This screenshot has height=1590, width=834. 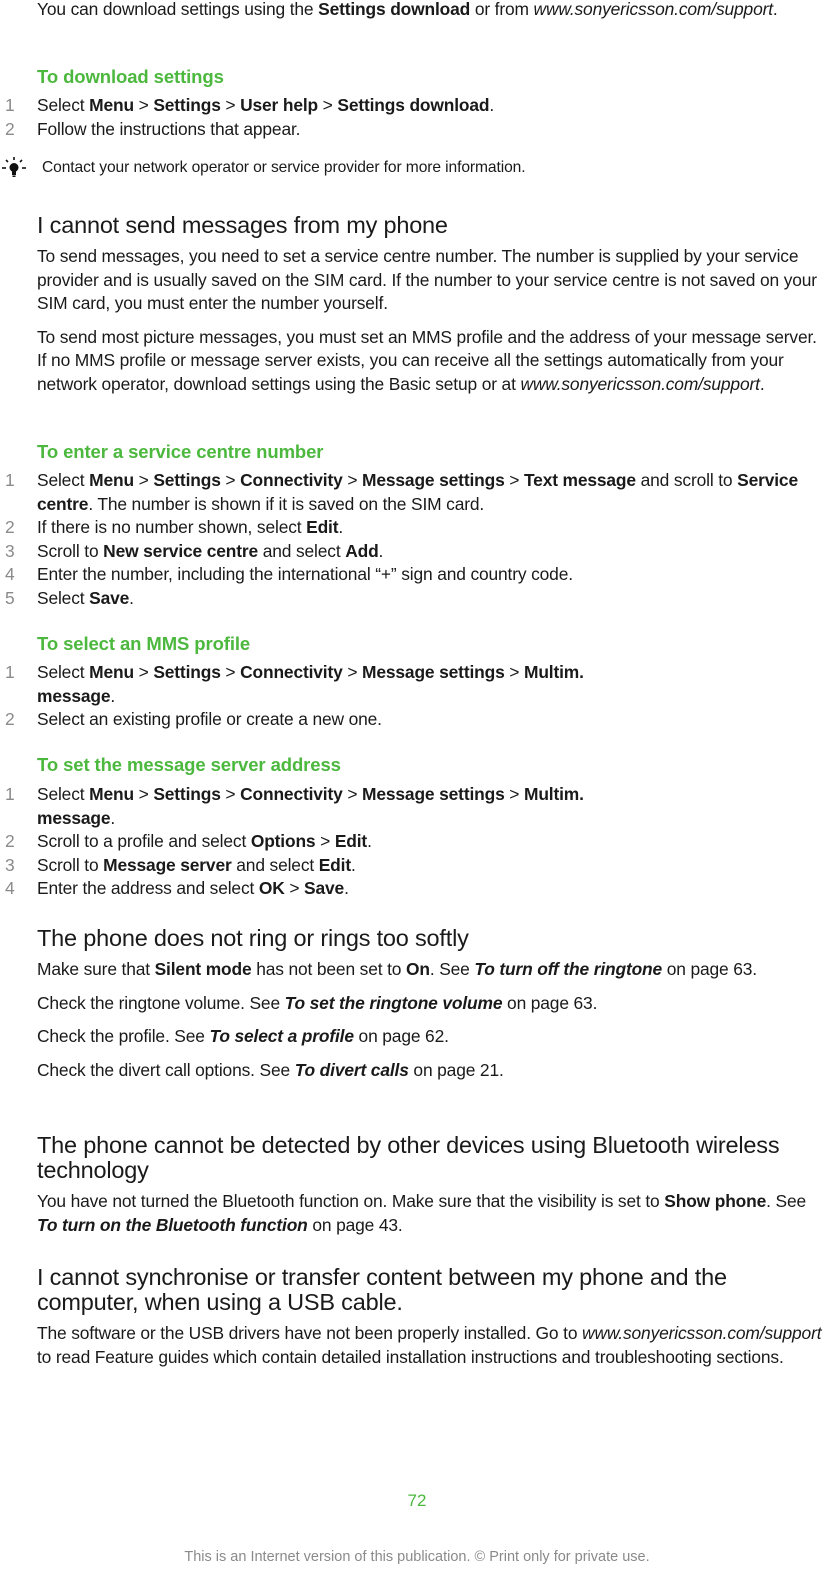 What do you see at coordinates (189, 764) in the screenshot?
I see `server-address-heading: To set the message server address` at bounding box center [189, 764].